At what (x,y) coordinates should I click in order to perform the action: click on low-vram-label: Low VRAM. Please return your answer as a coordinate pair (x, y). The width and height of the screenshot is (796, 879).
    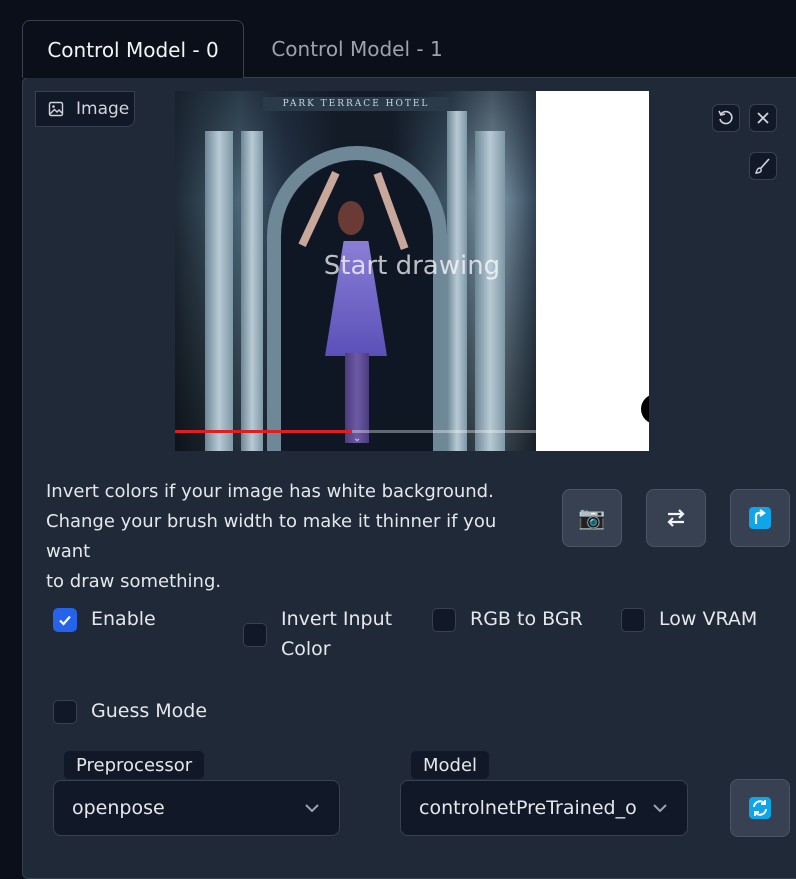
    Looking at the image, I should click on (708, 619).